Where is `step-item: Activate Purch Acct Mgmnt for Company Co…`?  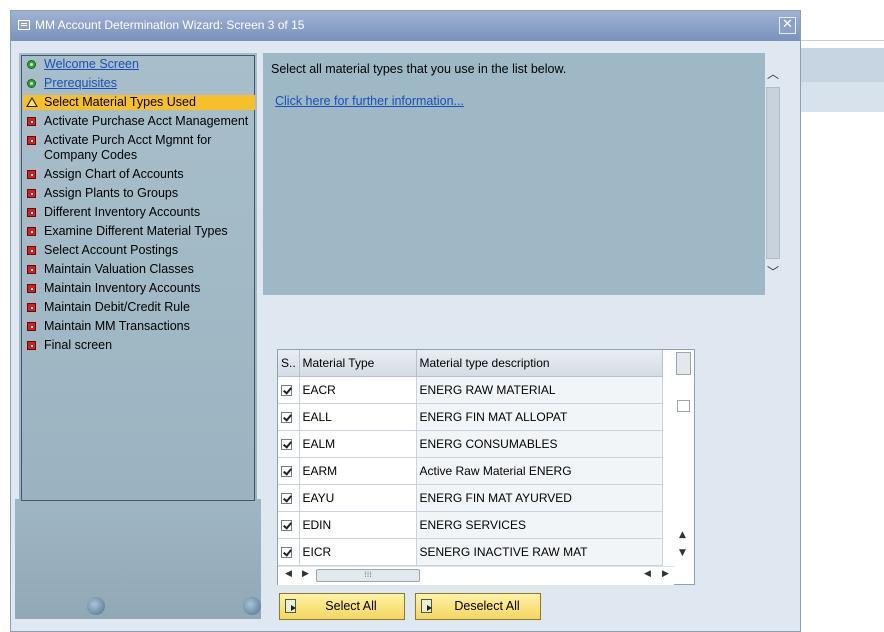 step-item: Activate Purch Acct Mgmnt for Company Co… is located at coordinates (139, 148).